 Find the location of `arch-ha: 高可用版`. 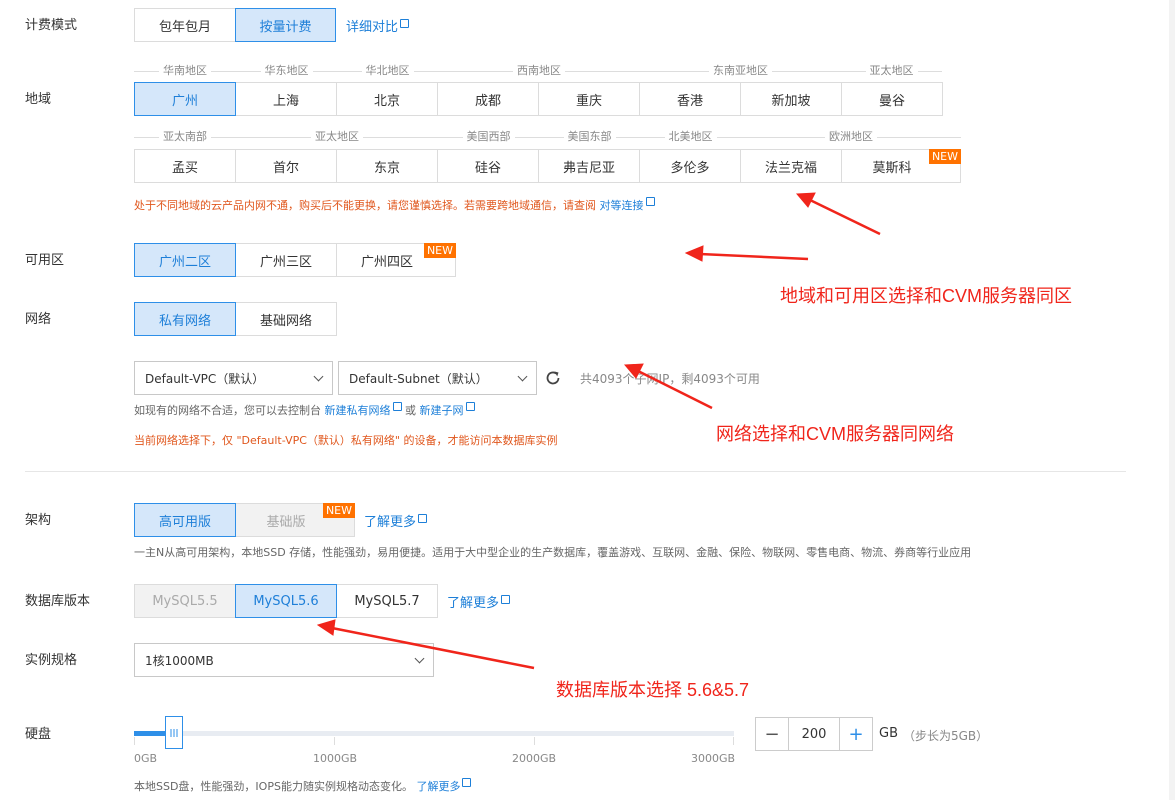

arch-ha: 高可用版 is located at coordinates (185, 520).